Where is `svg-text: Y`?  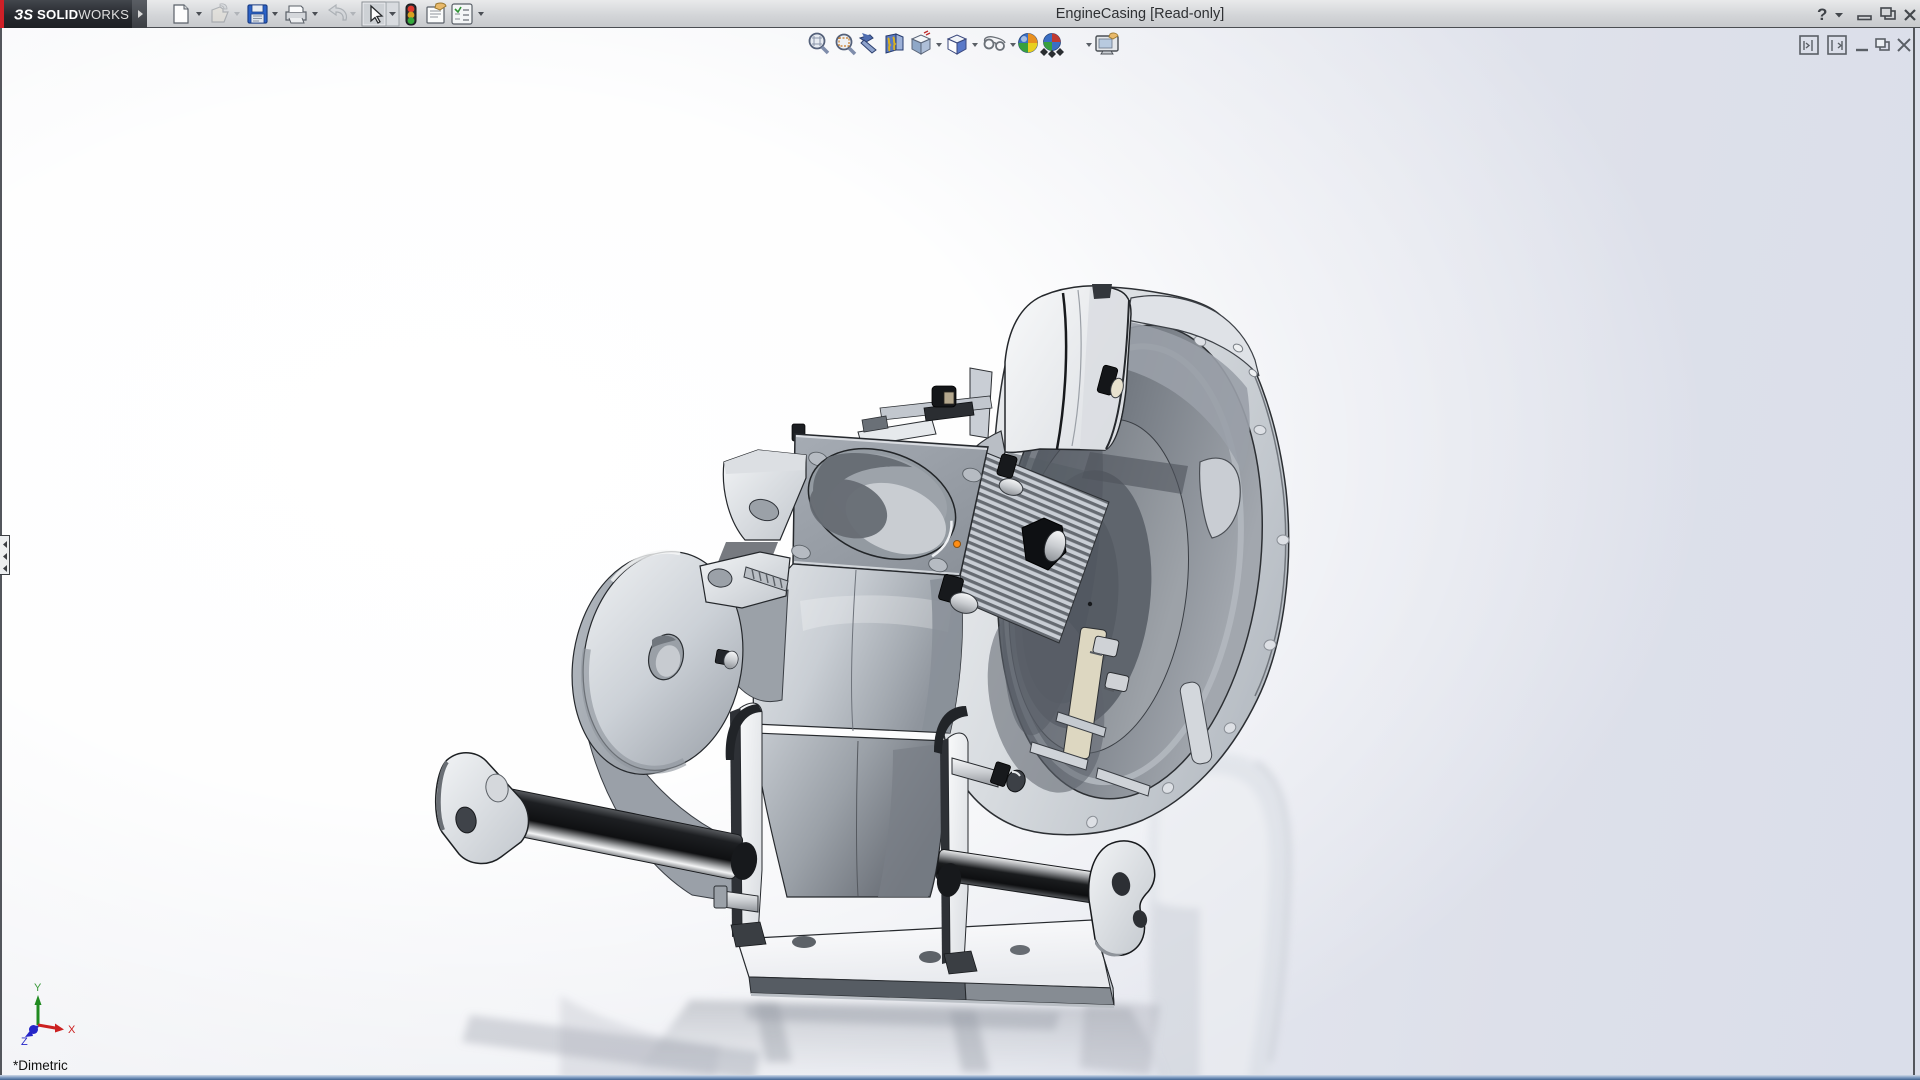 svg-text: Y is located at coordinates (38, 988).